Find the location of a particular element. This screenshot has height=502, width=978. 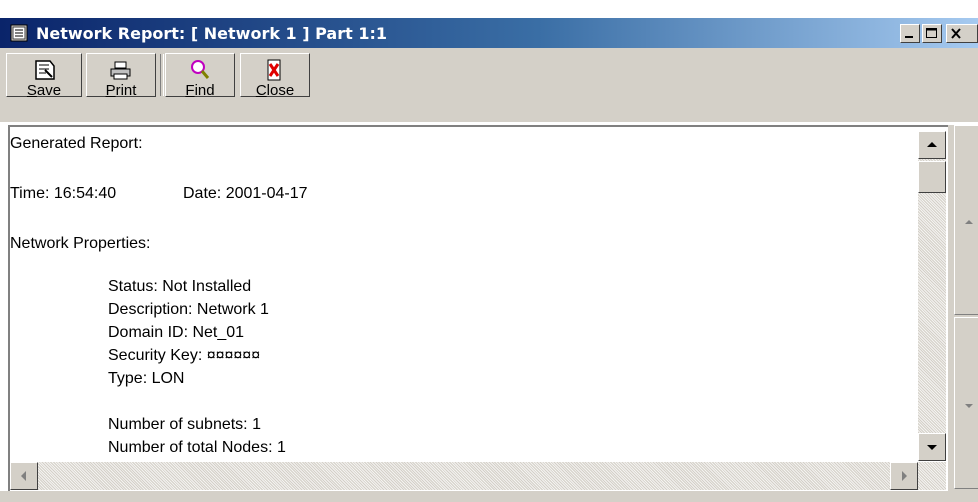

vertical-scrollbar is located at coordinates (932, 296).